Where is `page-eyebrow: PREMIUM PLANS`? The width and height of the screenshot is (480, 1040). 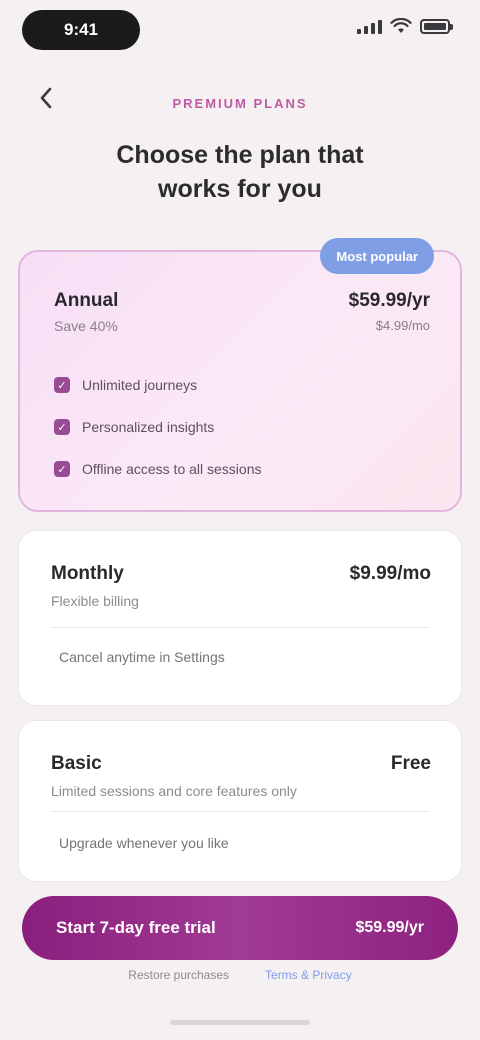
page-eyebrow: PREMIUM PLANS is located at coordinates (240, 103).